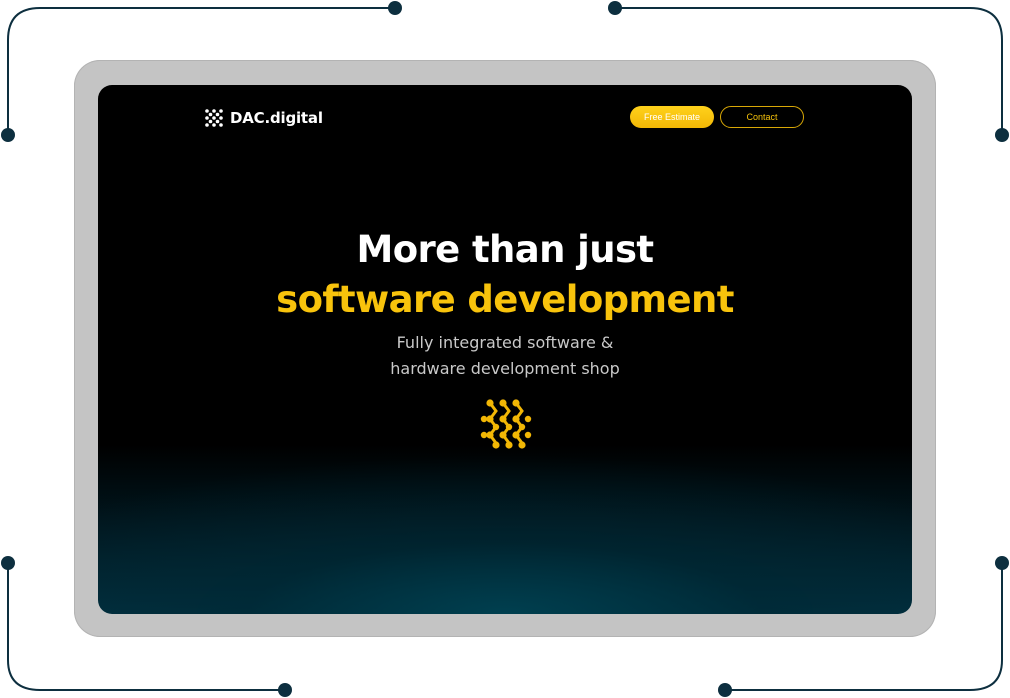  What do you see at coordinates (762, 117) in the screenshot?
I see `contact-button: Contact` at bounding box center [762, 117].